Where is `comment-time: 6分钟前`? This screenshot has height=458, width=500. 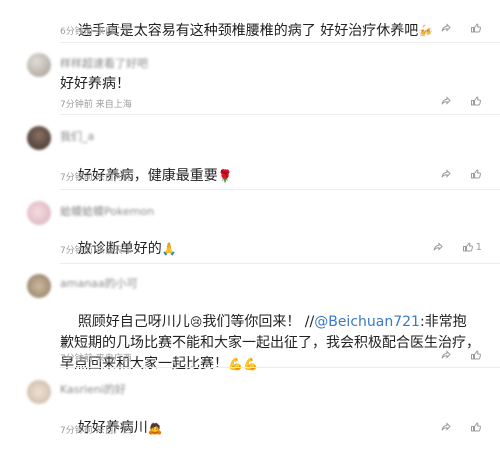
comment-time: 6分钟前 is located at coordinates (76, 32).